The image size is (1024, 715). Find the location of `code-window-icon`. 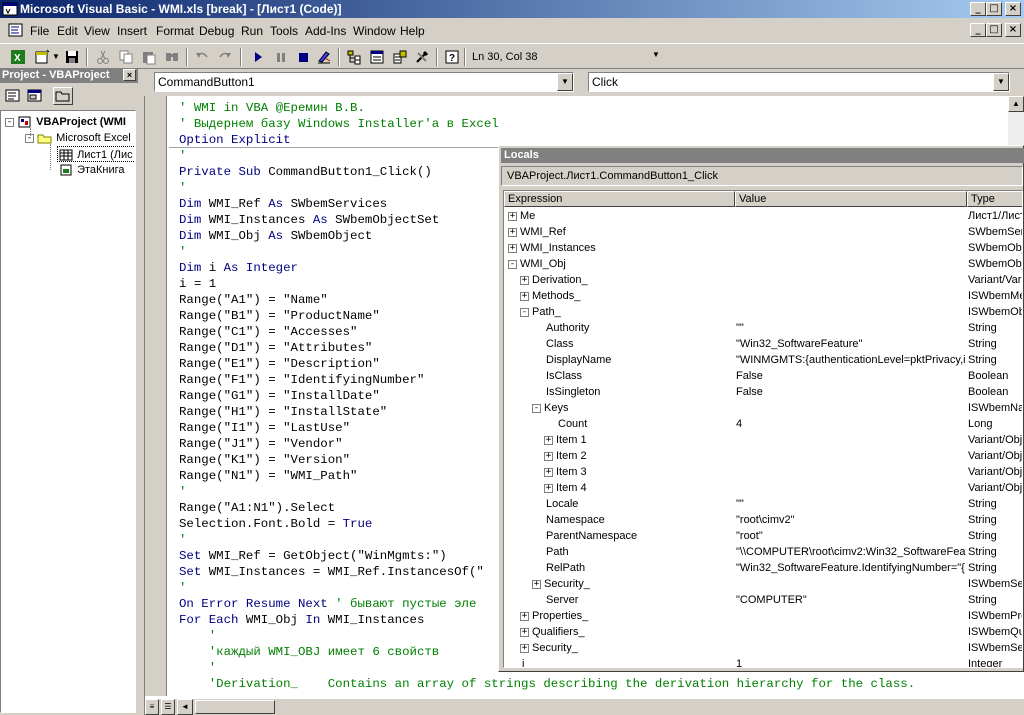

code-window-icon is located at coordinates (16, 30).